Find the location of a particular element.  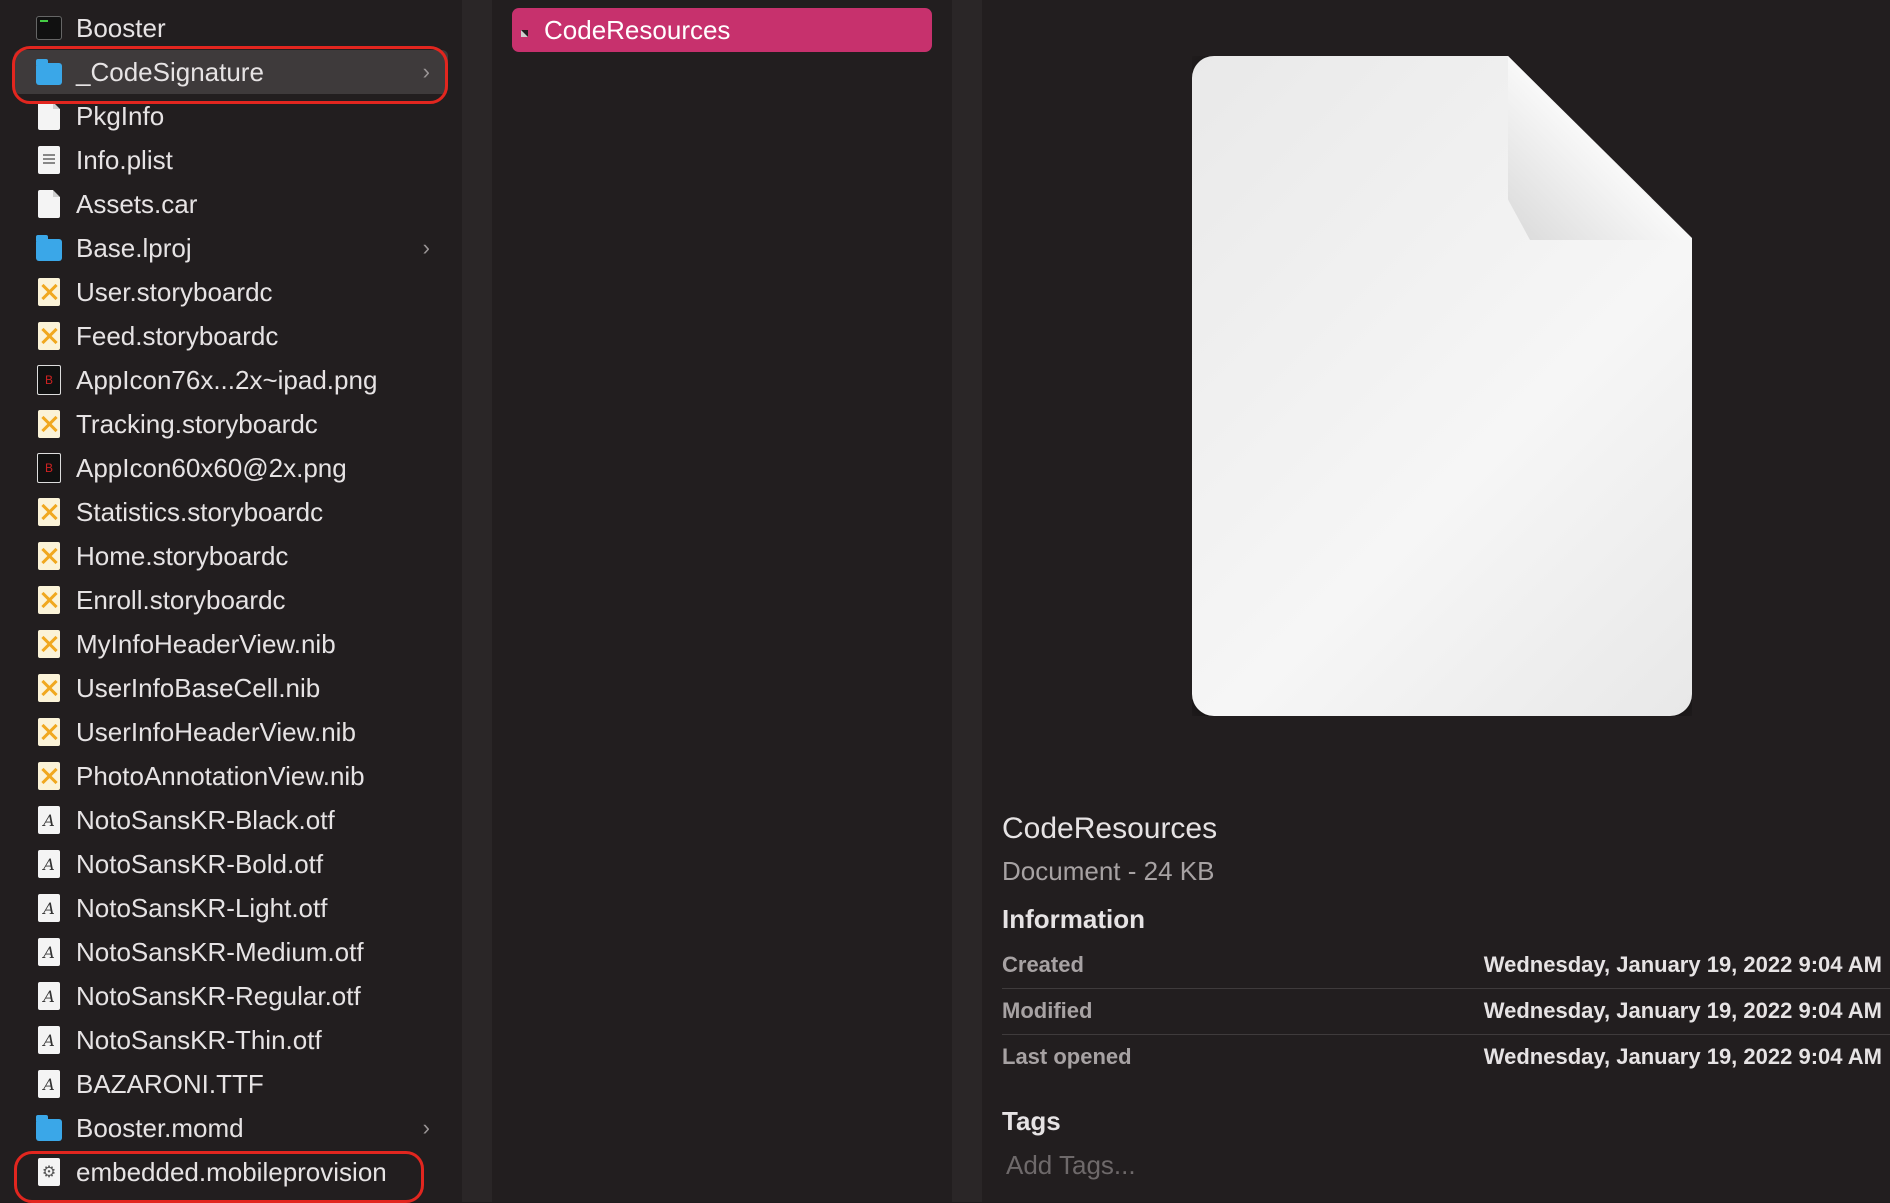

file-label: NotoSansKR-Regular.otf is located at coordinates (218, 995).